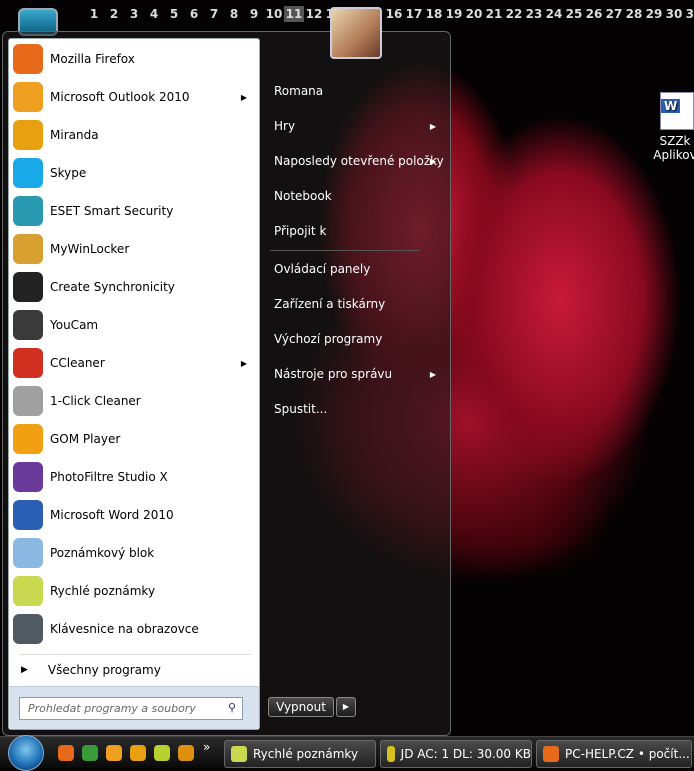 The height and width of the screenshot is (771, 694). Describe the element at coordinates (135, 173) in the screenshot. I see `program-item: Skype` at that location.